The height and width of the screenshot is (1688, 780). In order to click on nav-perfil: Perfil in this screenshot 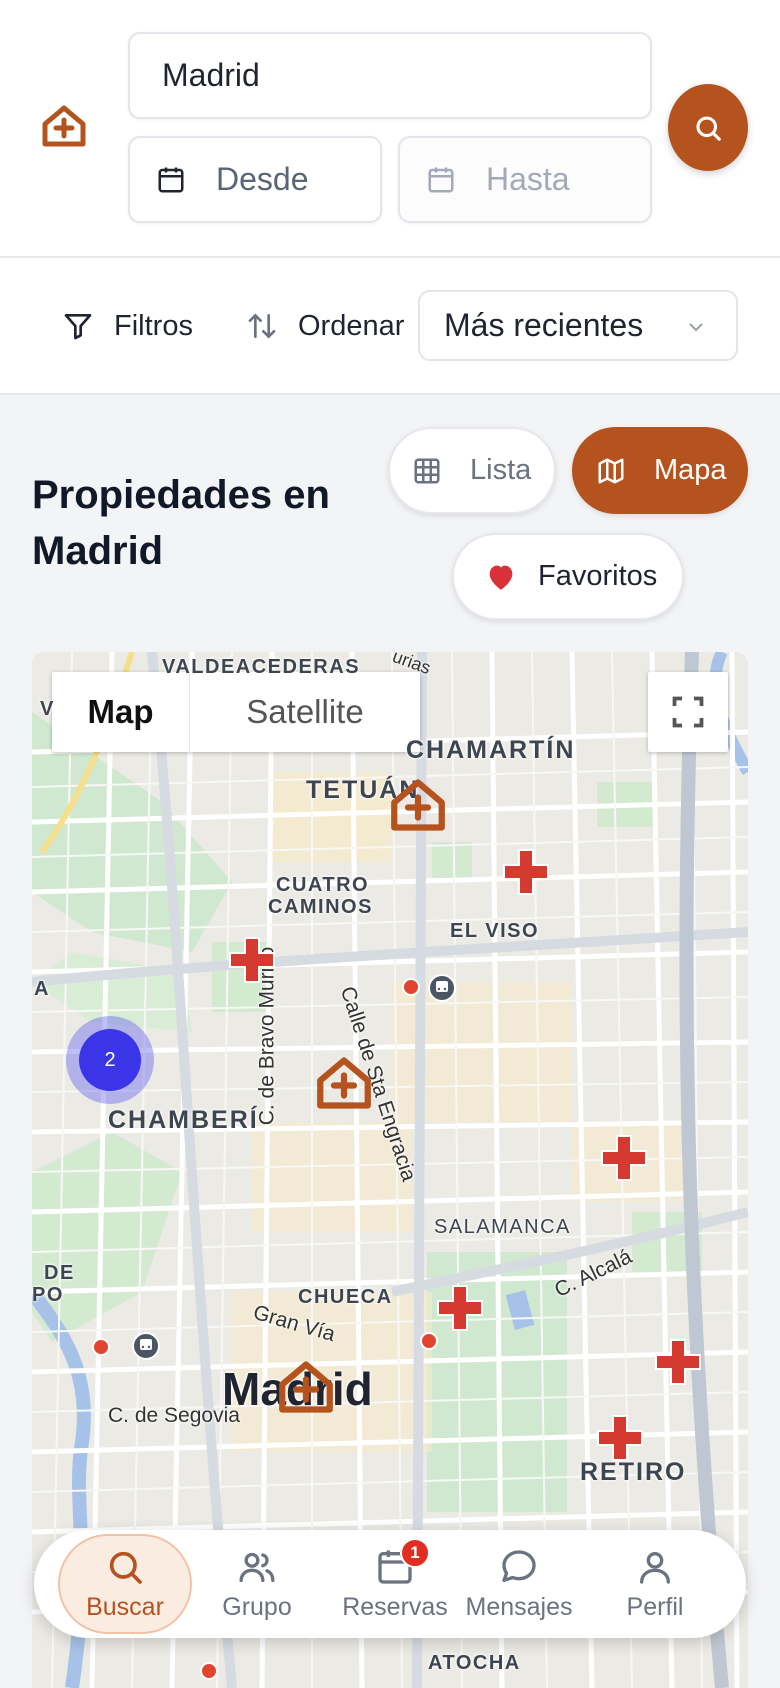, I will do `click(655, 1584)`.